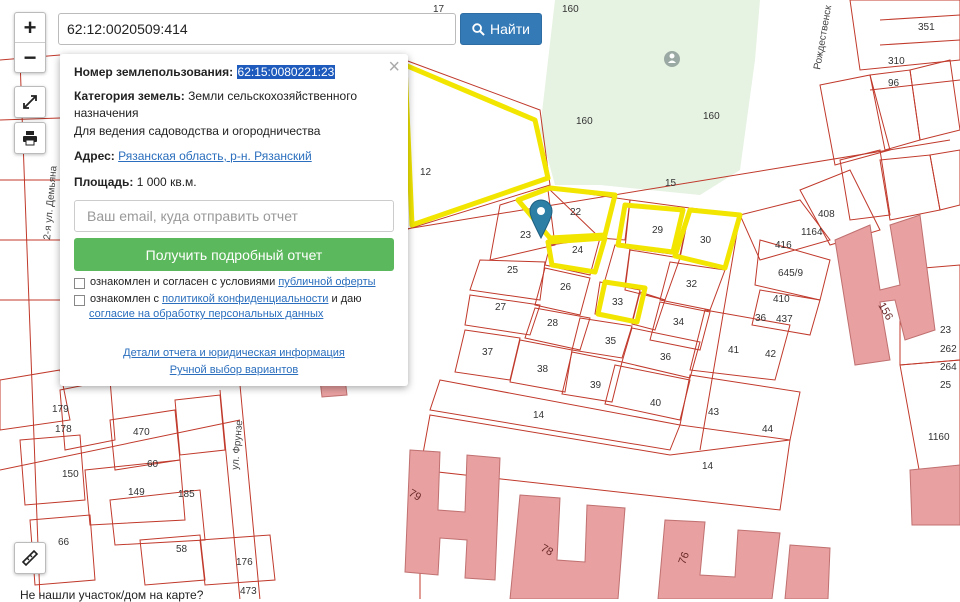 The image size is (960, 602). What do you see at coordinates (510, 29) in the screenshot?
I see `find-button-label: Найти` at bounding box center [510, 29].